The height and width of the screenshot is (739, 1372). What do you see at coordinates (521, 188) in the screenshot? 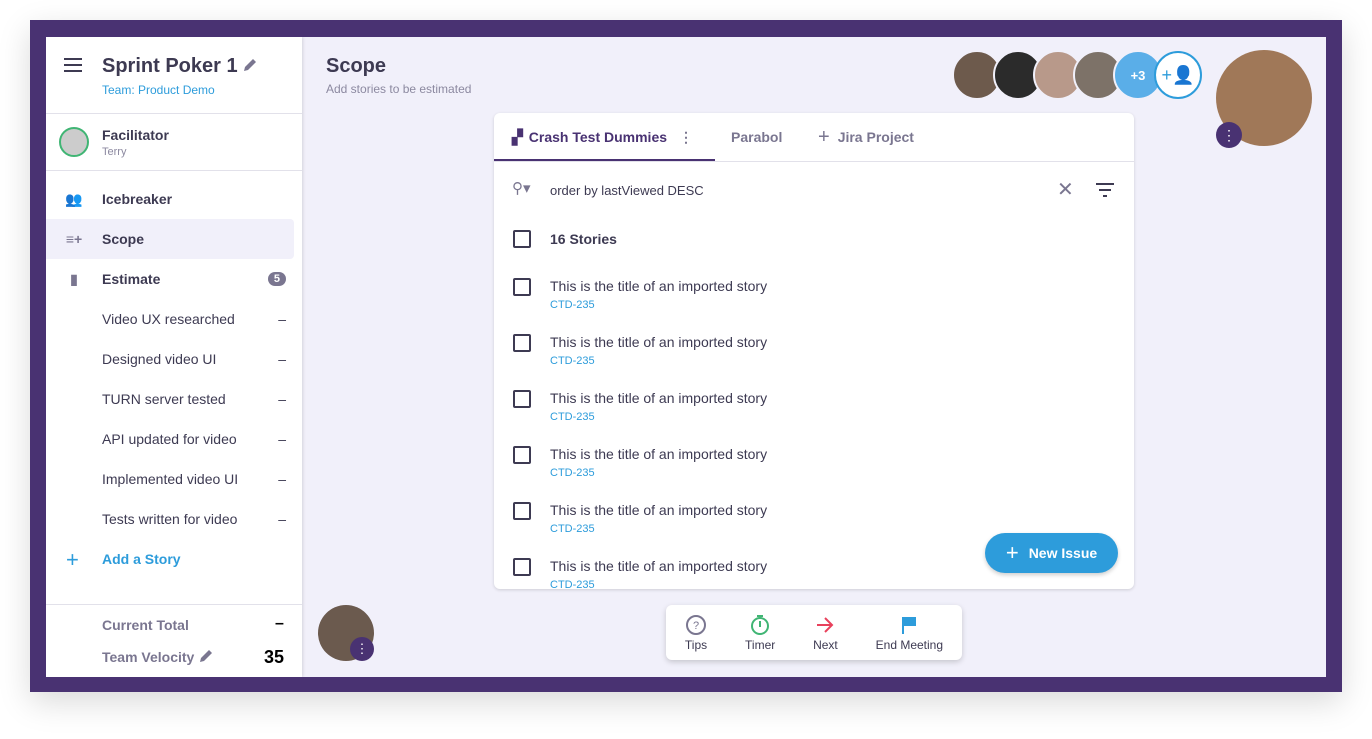
I see `search-icon: ⚲▾` at bounding box center [521, 188].